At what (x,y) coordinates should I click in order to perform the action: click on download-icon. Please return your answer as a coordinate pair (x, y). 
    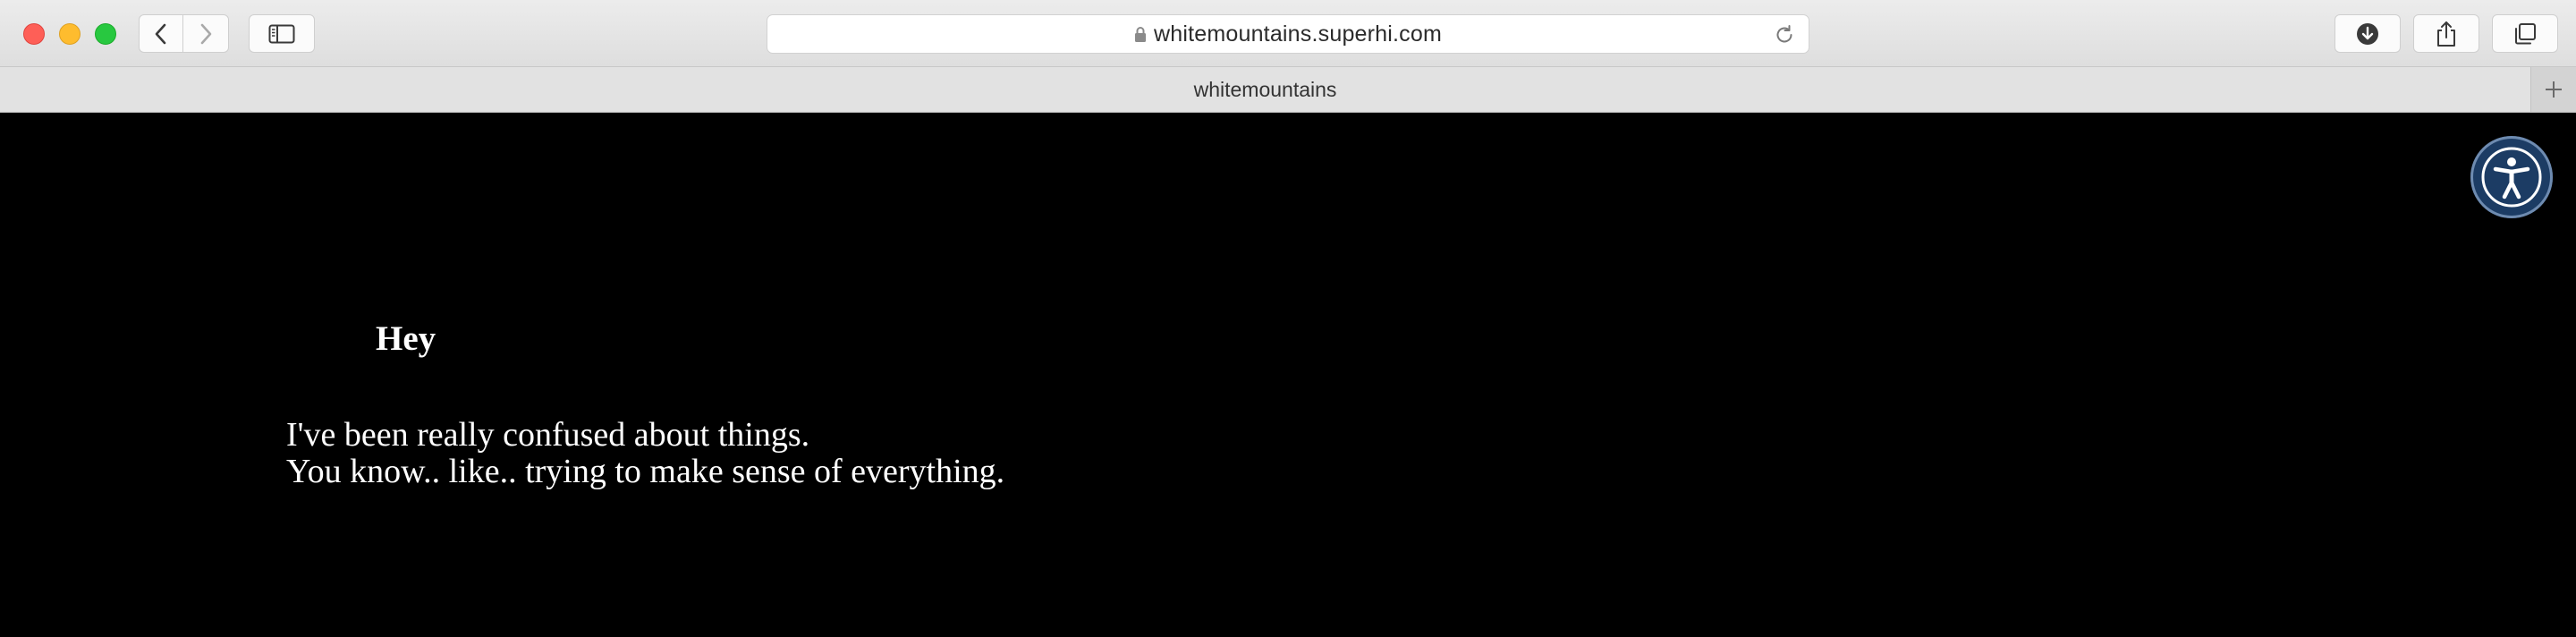
    Looking at the image, I should click on (2367, 33).